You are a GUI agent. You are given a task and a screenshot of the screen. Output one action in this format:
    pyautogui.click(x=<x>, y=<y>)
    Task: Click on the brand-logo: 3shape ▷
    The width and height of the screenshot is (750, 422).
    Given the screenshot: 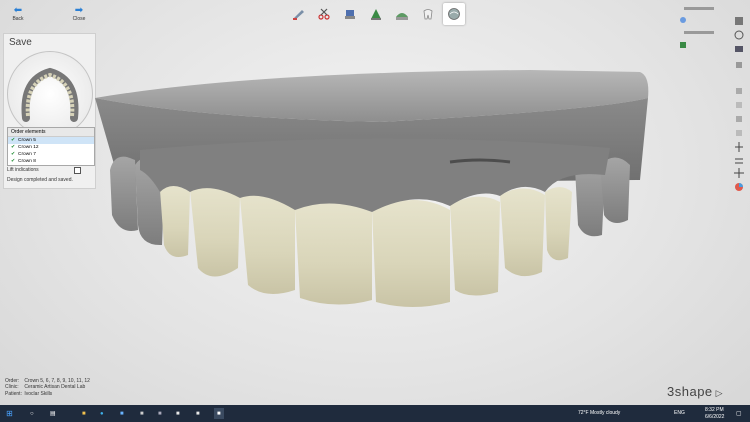 What is the action you would take?
    pyautogui.click(x=695, y=391)
    